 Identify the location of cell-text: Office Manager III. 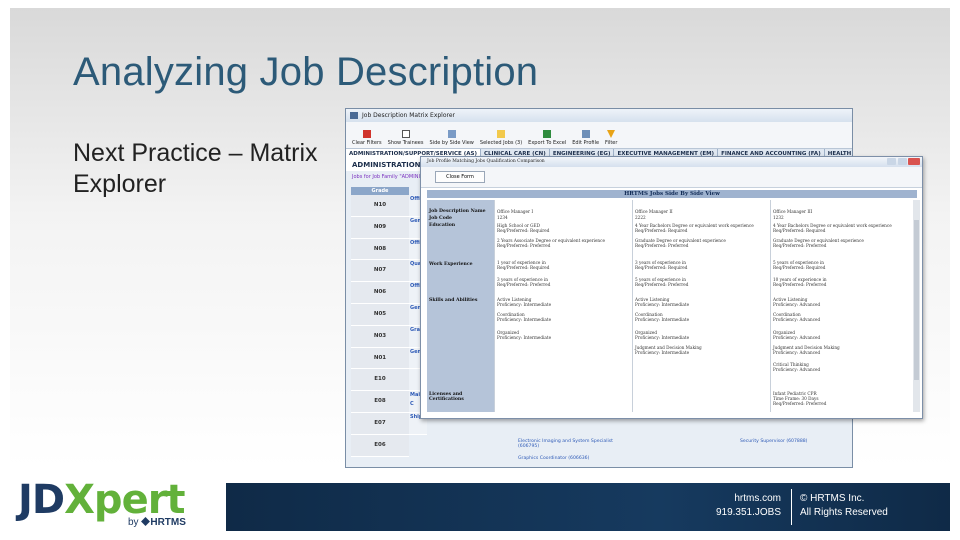
(793, 211).